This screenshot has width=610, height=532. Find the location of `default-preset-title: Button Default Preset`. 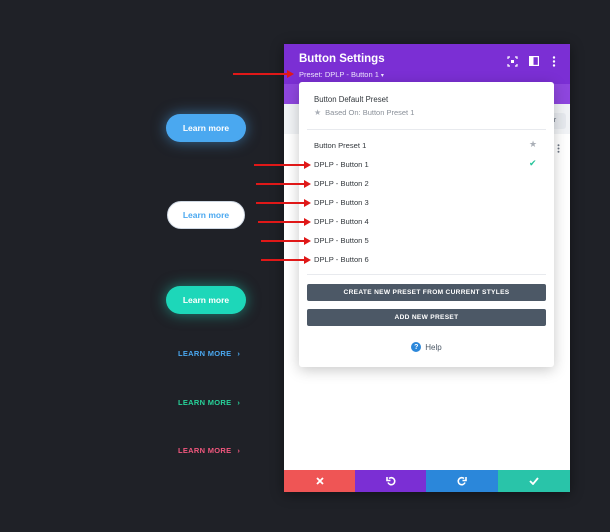

default-preset-title: Button Default Preset is located at coordinates (351, 99).